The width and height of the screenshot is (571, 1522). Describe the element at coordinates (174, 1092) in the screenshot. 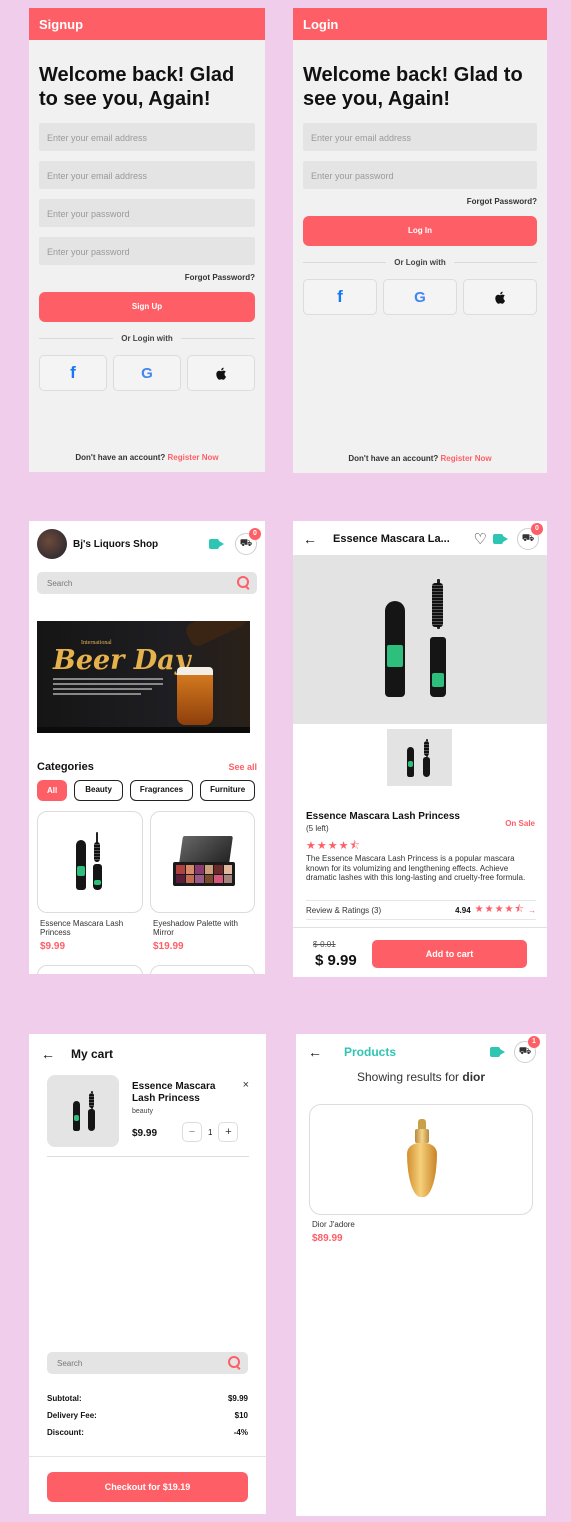

I see `cart-item-name: Essence Mascara Lash Princess` at that location.